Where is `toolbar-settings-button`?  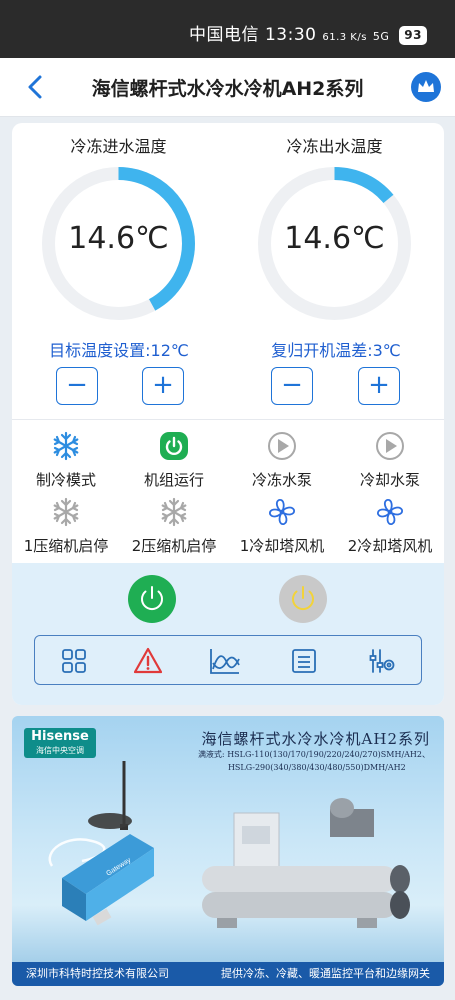
toolbar-settings-button is located at coordinates (382, 661).